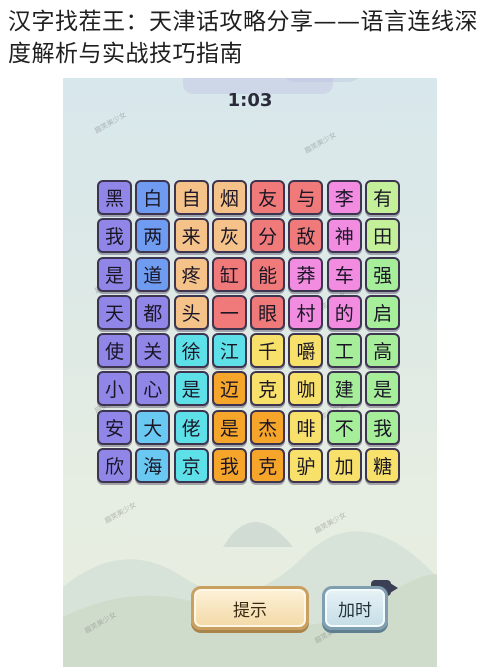  Describe the element at coordinates (229, 274) in the screenshot. I see `grid-cell: 缸` at that location.